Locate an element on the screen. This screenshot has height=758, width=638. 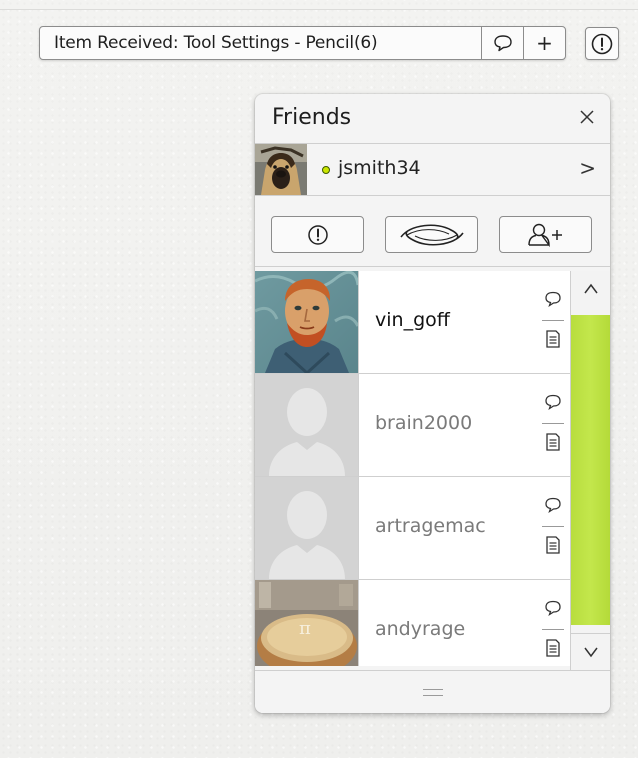
friend-info: artragemac is located at coordinates (464, 528).